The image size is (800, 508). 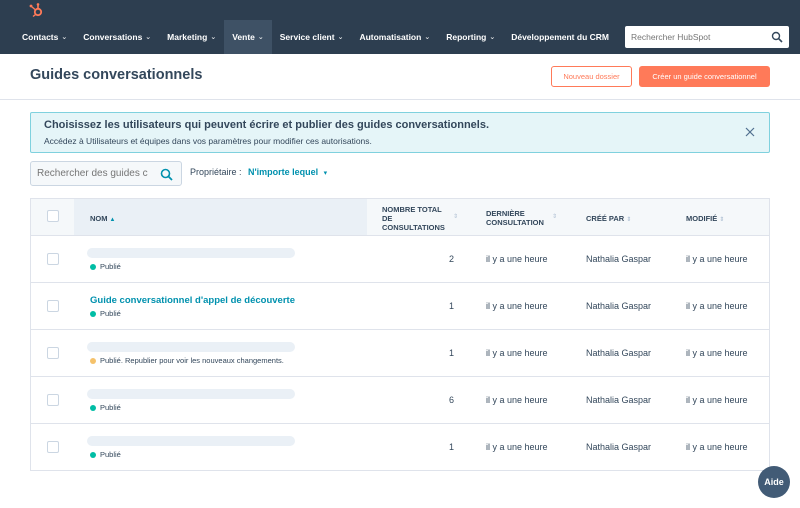 What do you see at coordinates (774, 482) in the screenshot?
I see `help-button: Aide` at bounding box center [774, 482].